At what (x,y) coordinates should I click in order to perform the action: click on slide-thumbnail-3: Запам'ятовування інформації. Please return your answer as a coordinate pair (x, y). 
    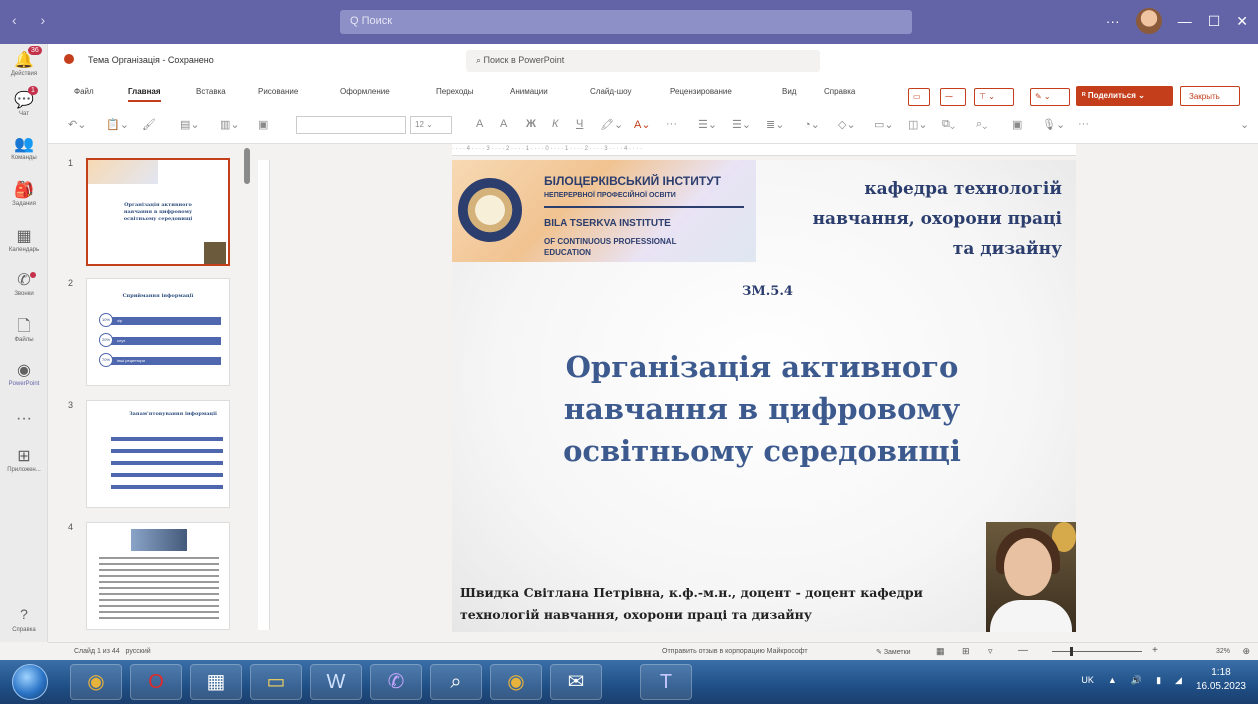
    Looking at the image, I should click on (158, 454).